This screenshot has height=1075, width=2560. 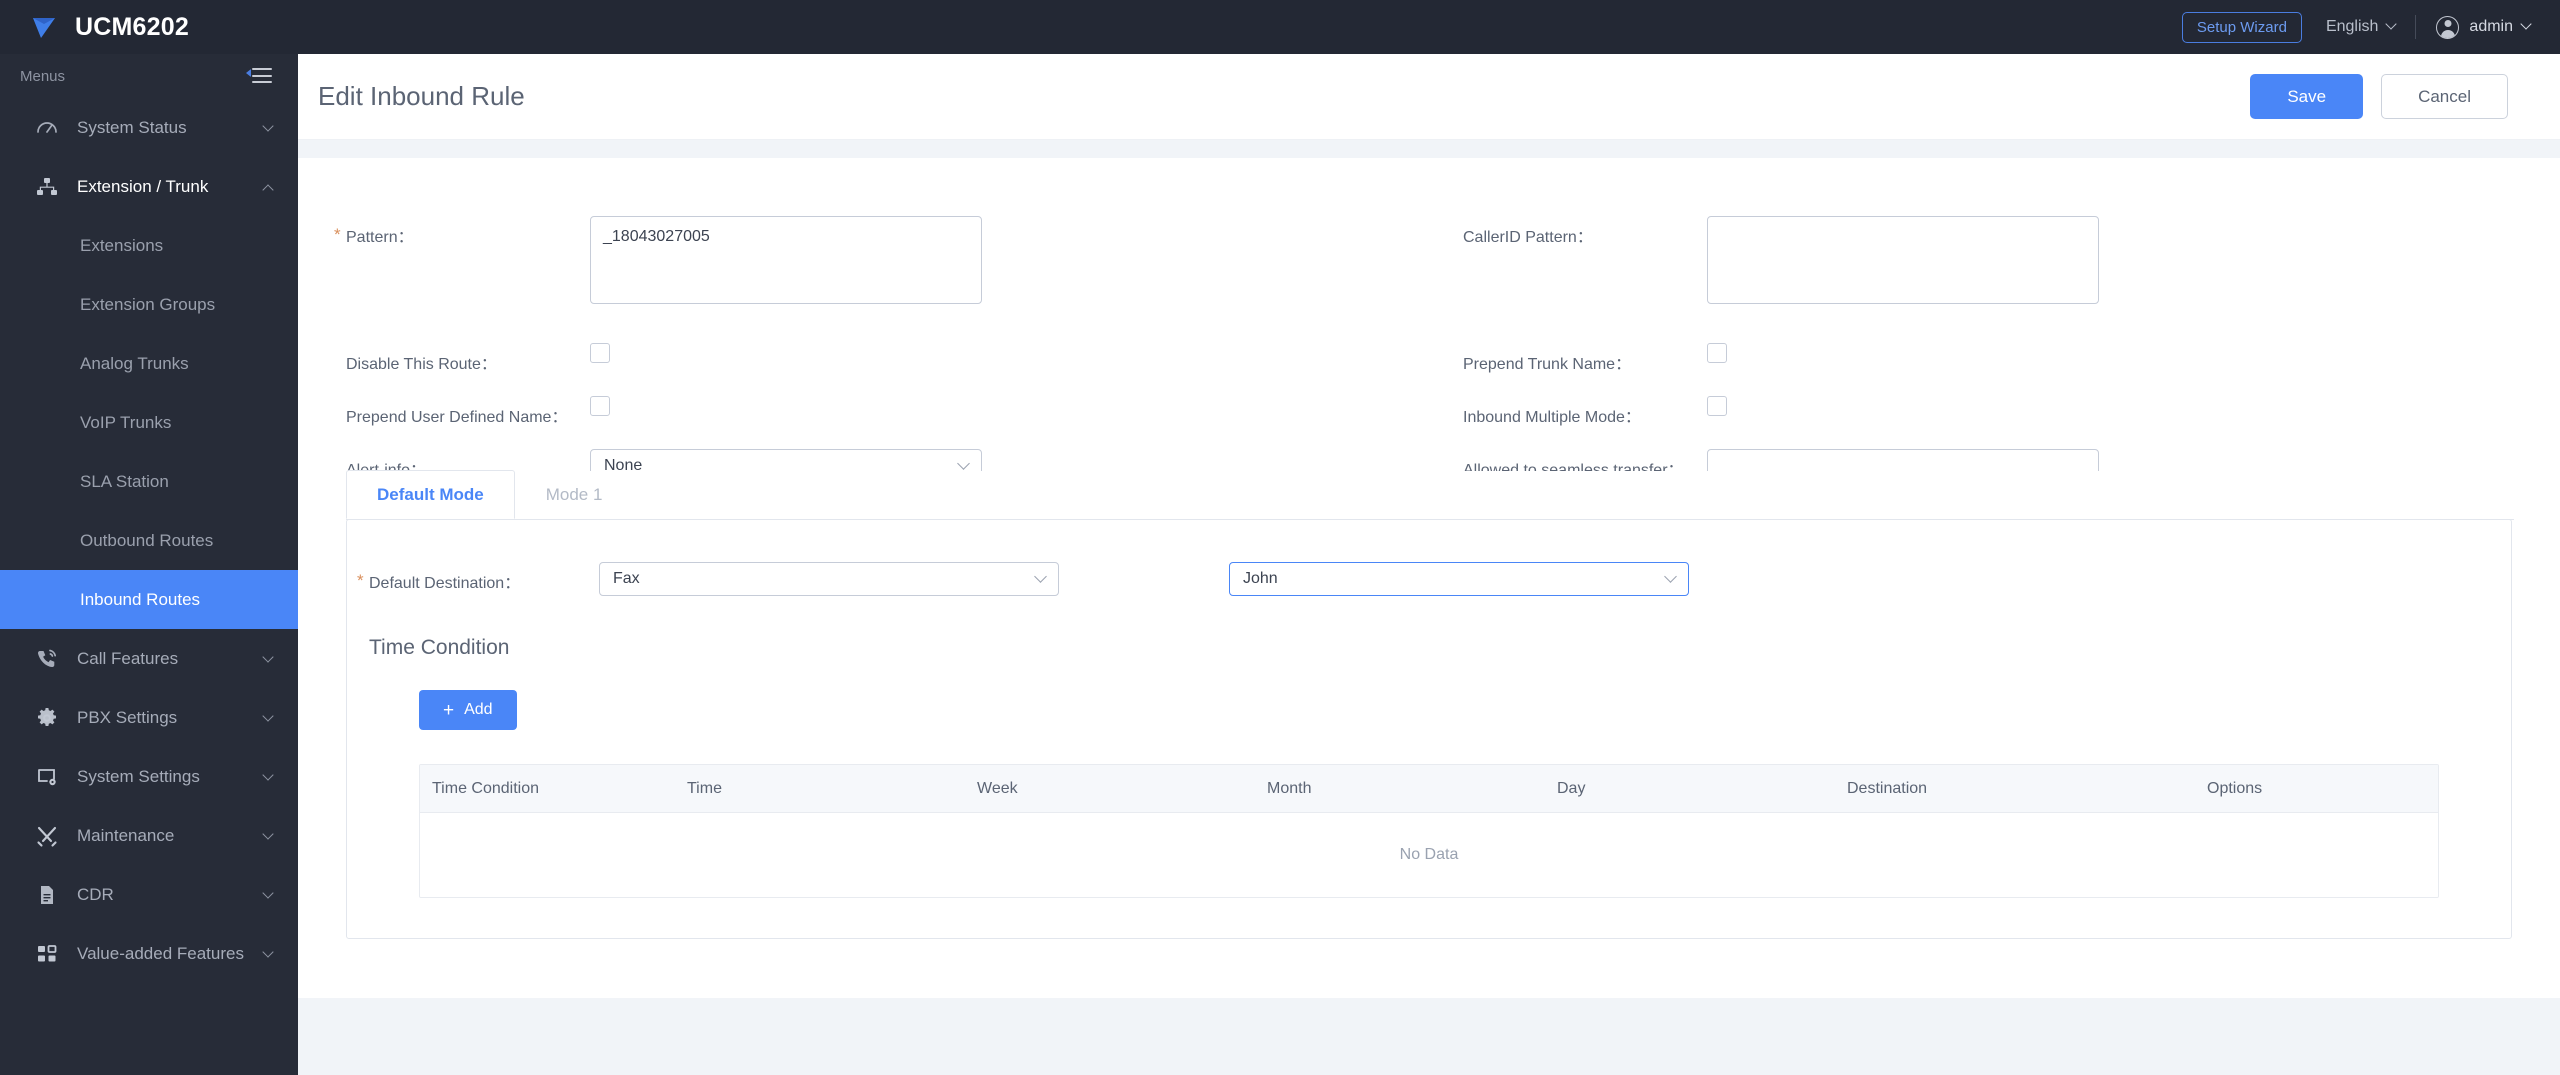 What do you see at coordinates (430, 494) in the screenshot?
I see `tab-default-mode: Default Mode` at bounding box center [430, 494].